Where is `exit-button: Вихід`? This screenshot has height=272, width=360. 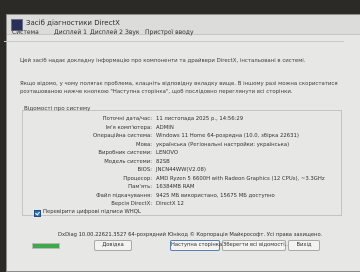
exit-button: Вихід is located at coordinates (304, 245).